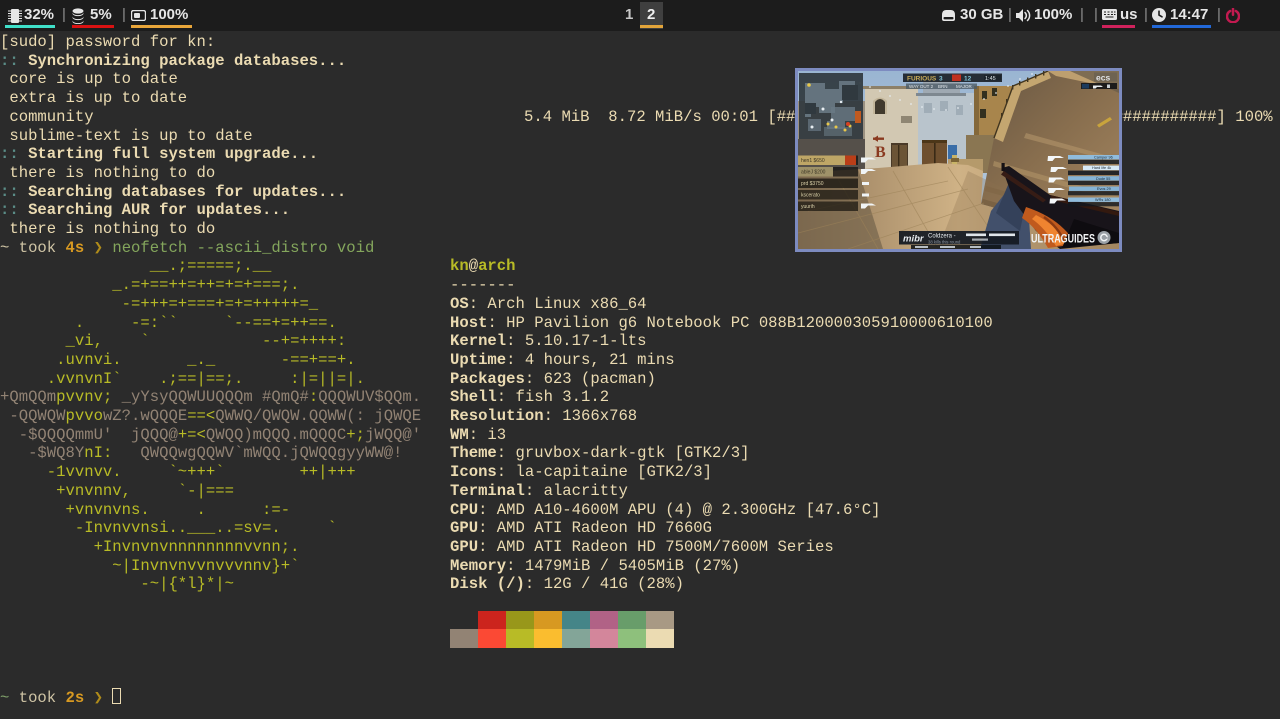  Describe the element at coordinates (990, 79) in the screenshot. I see `svg-text: 1:45` at that location.